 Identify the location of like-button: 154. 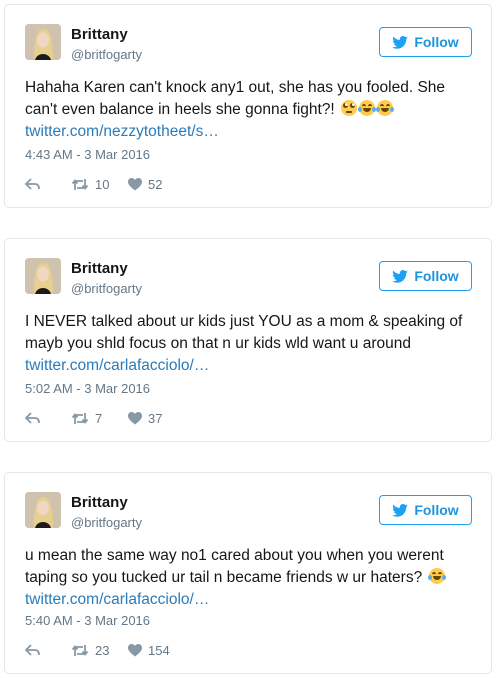
(149, 650).